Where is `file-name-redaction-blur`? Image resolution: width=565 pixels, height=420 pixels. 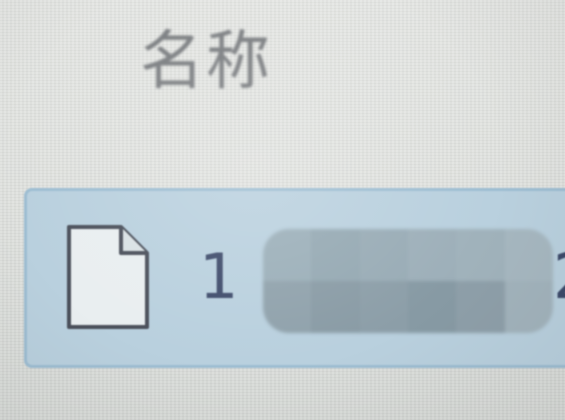 file-name-redaction-blur is located at coordinates (408, 281).